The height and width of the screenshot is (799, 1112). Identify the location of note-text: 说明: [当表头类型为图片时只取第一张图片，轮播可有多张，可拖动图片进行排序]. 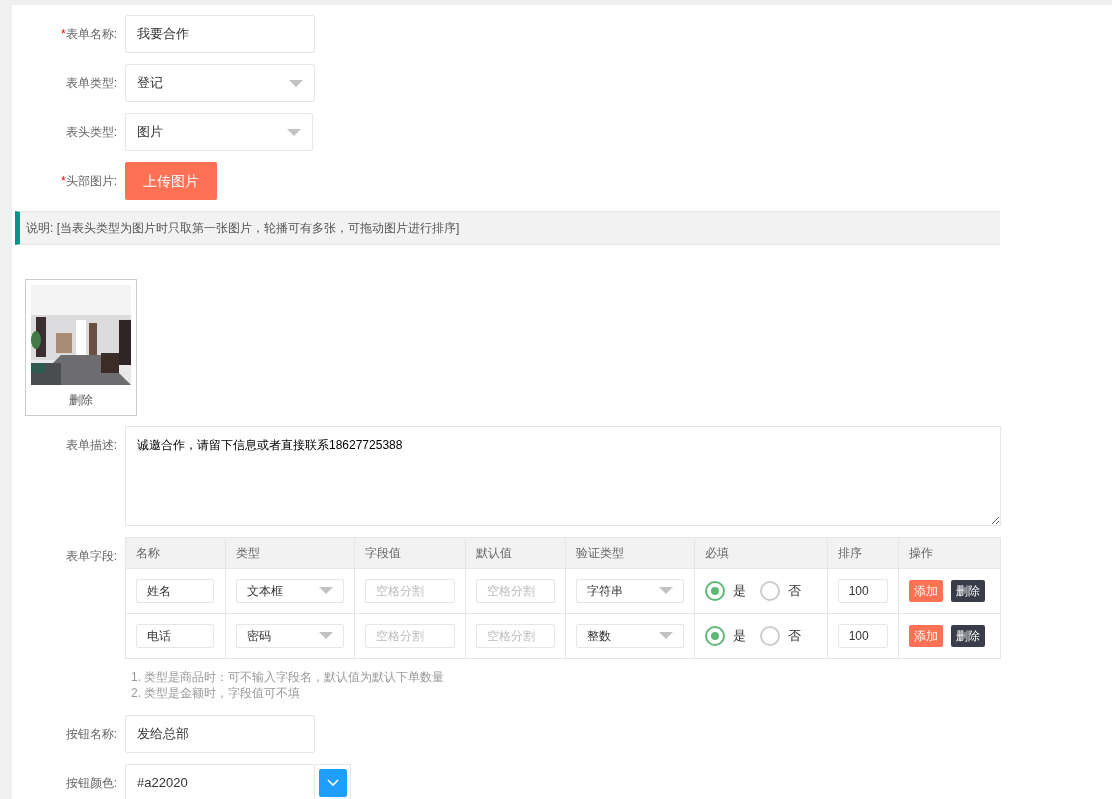
(507, 228).